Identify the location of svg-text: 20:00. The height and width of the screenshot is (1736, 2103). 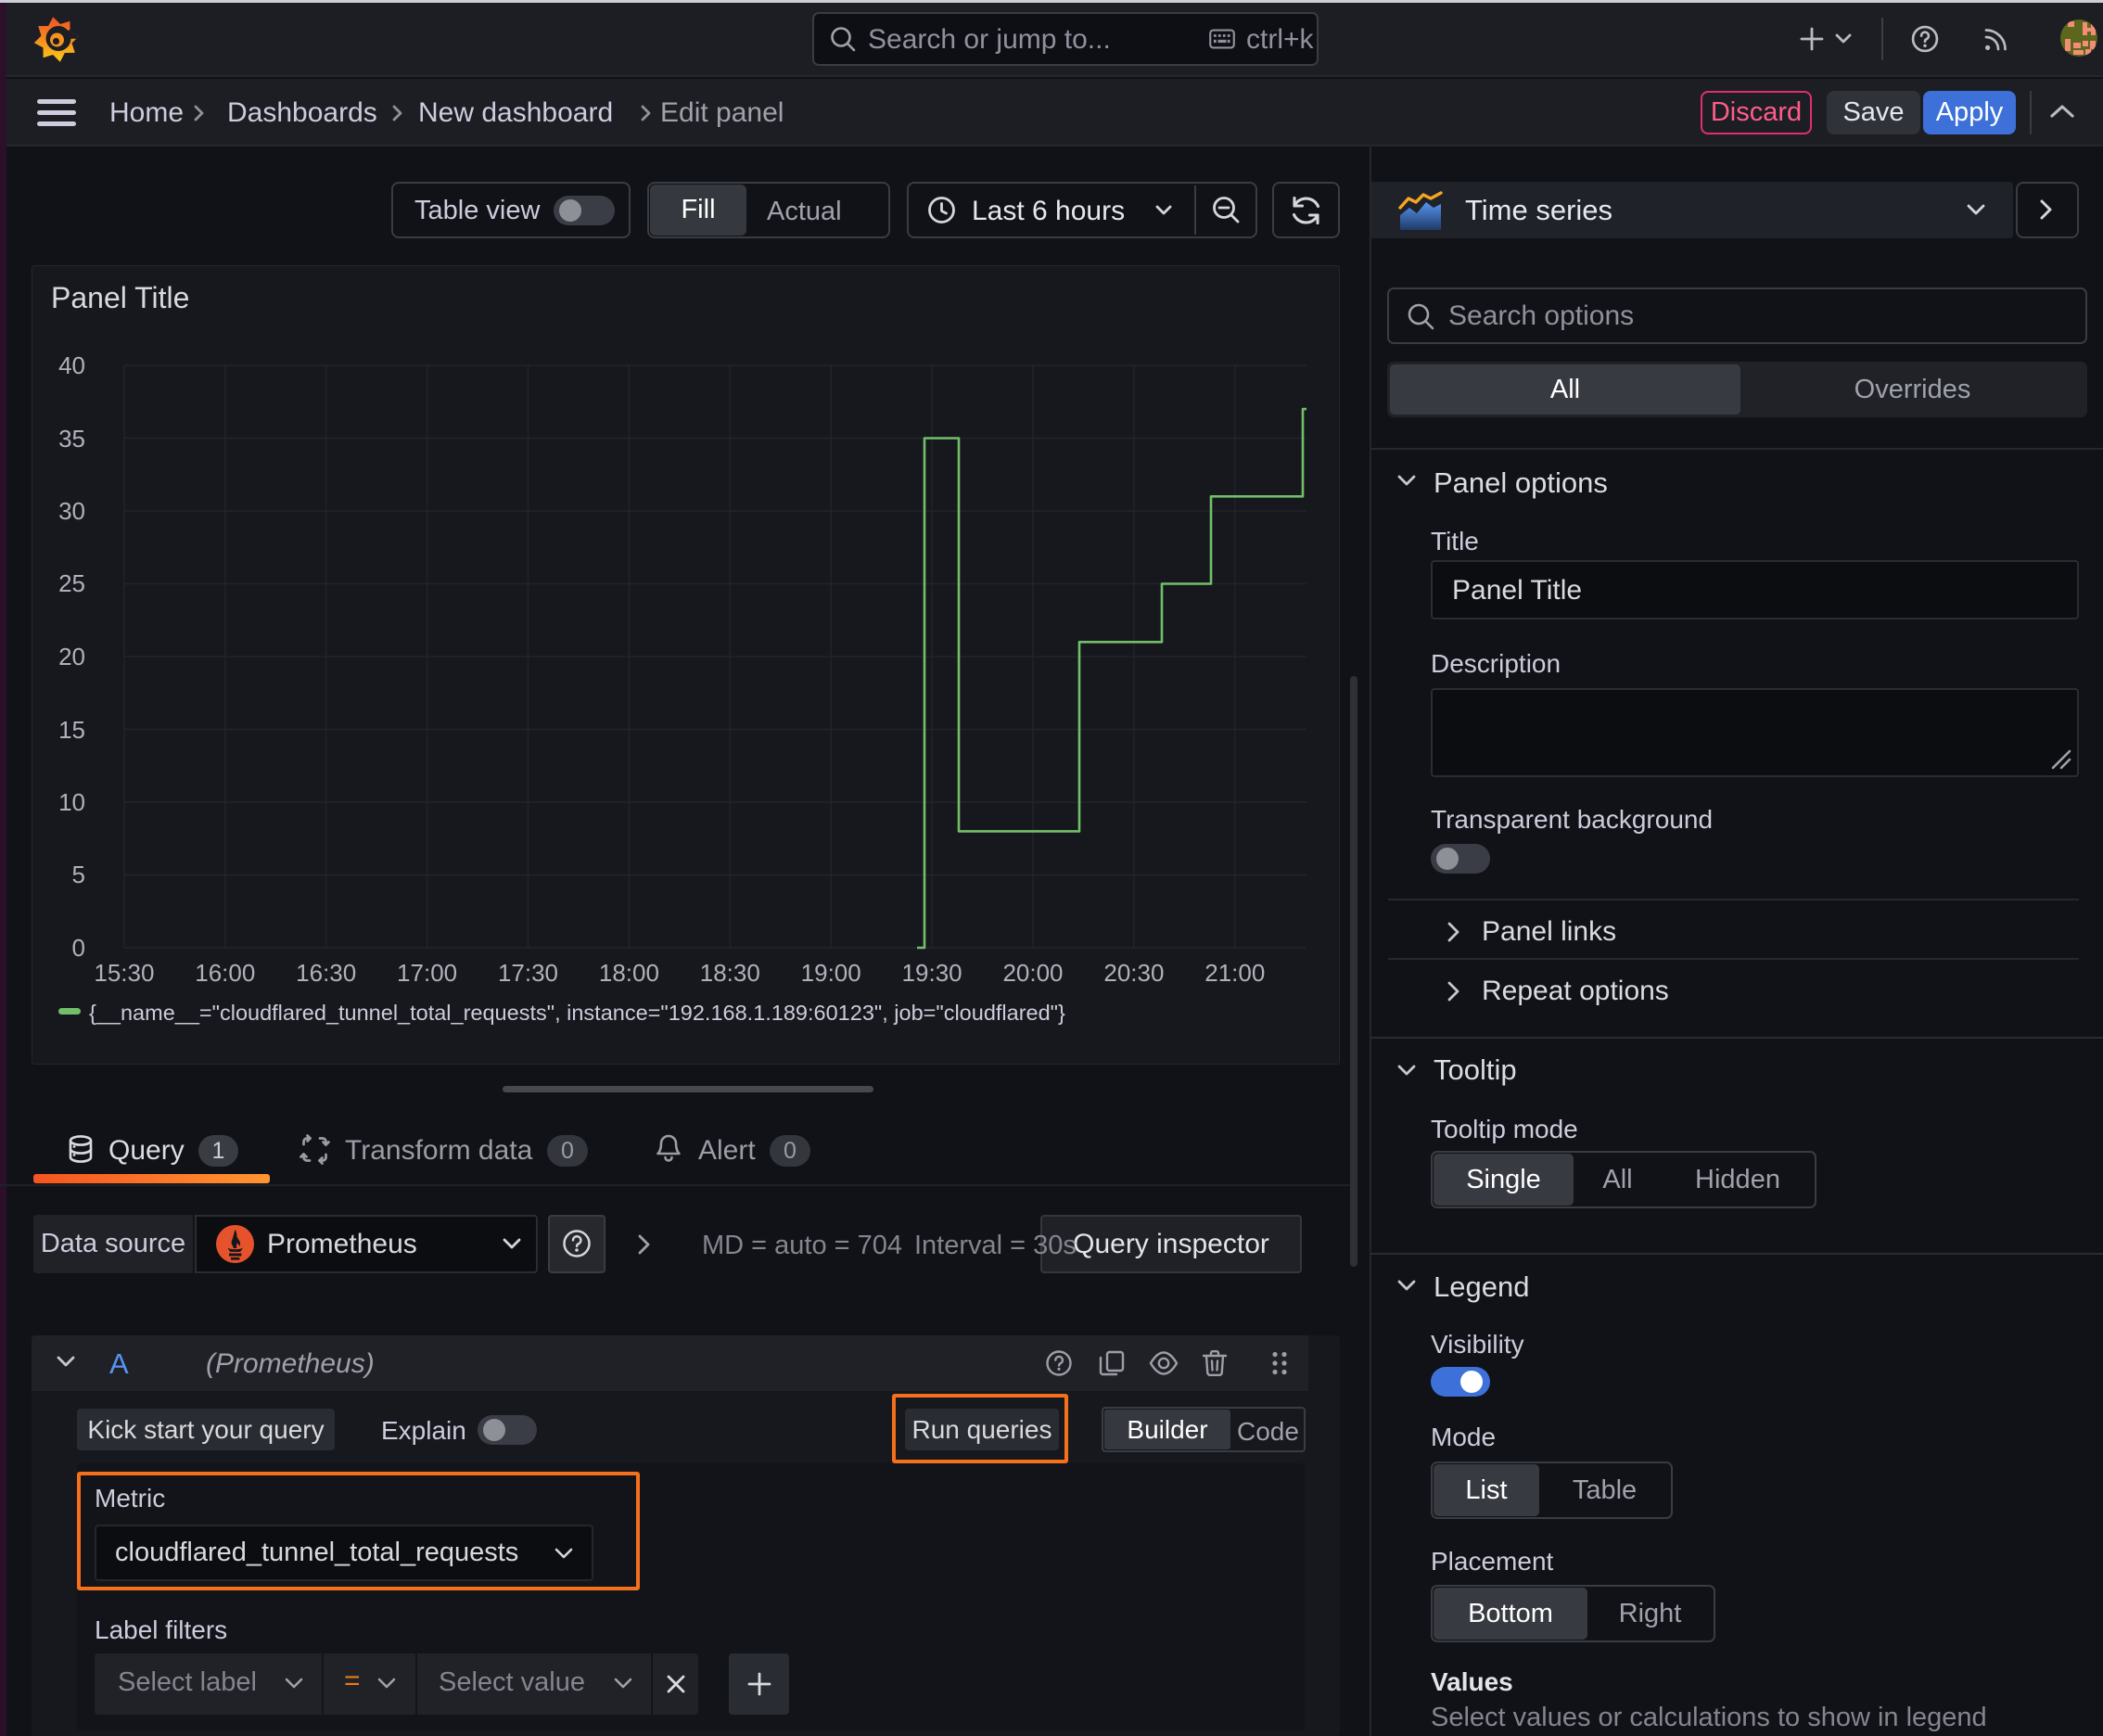
(1032, 973).